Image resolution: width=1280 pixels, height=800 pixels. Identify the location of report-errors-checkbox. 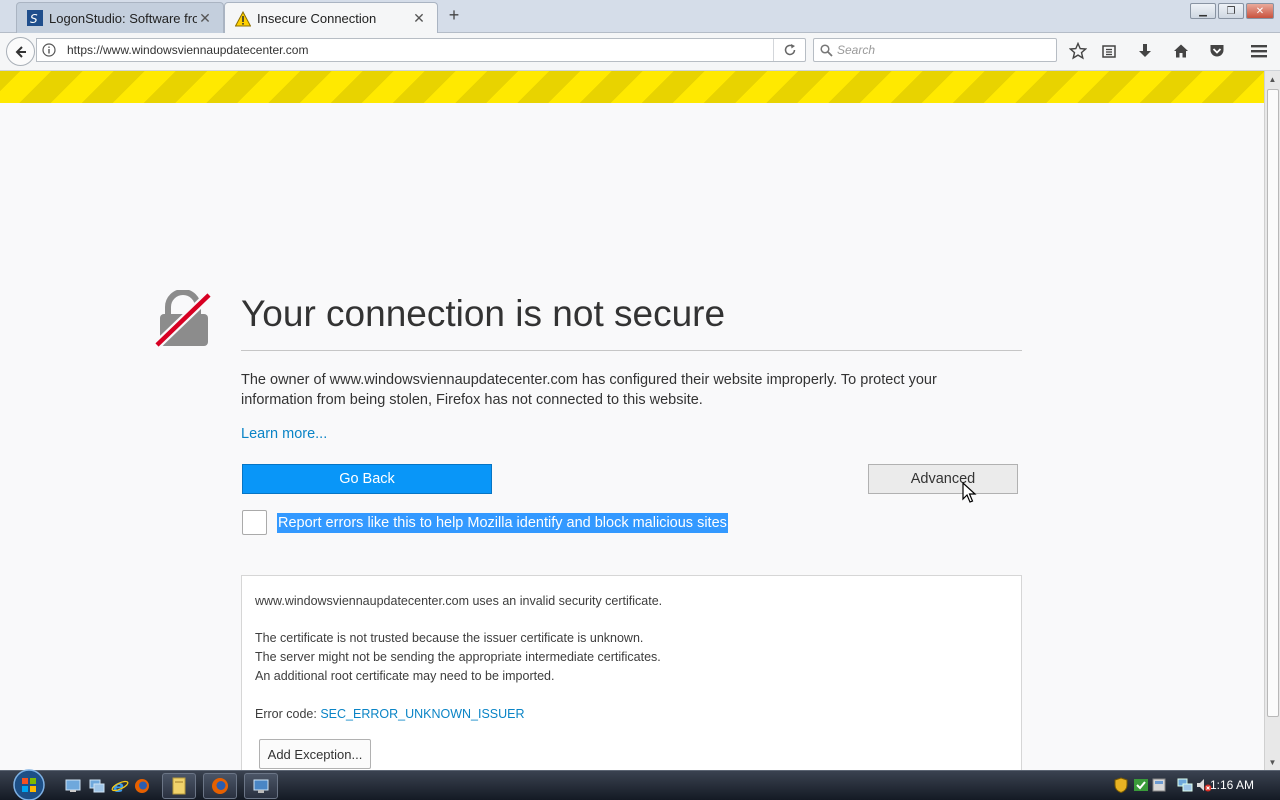
(254, 522).